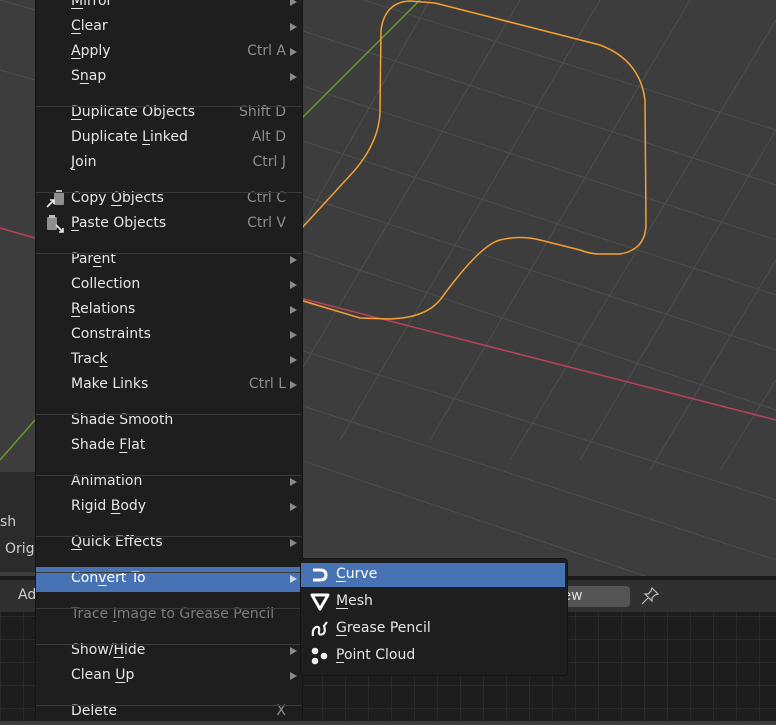 The width and height of the screenshot is (776, 725). I want to click on menu-item-apply: Apply Ctrl A, so click(169, 52).